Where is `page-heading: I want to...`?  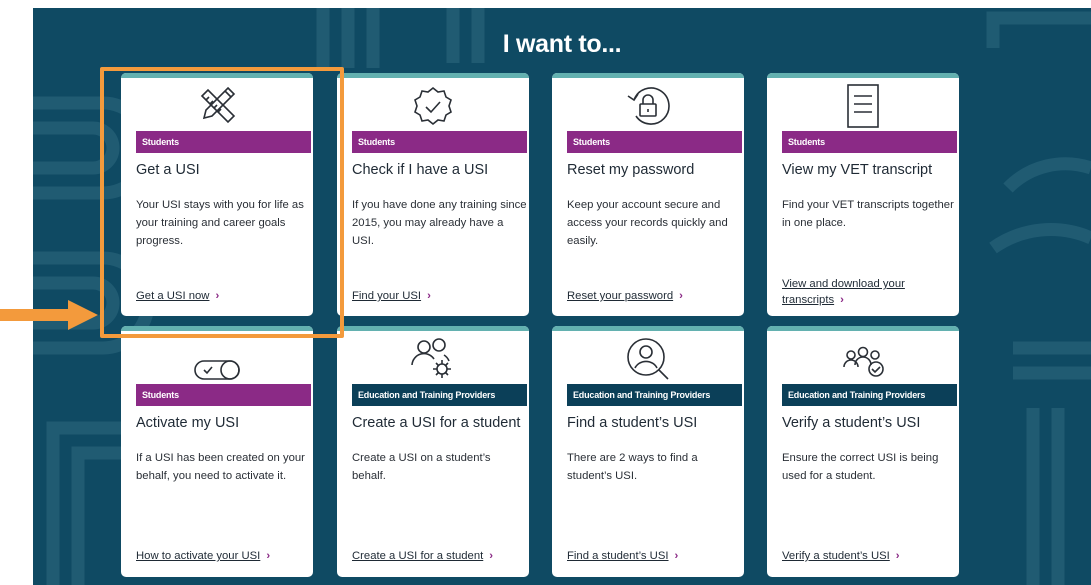
page-heading: I want to... is located at coordinates (562, 44).